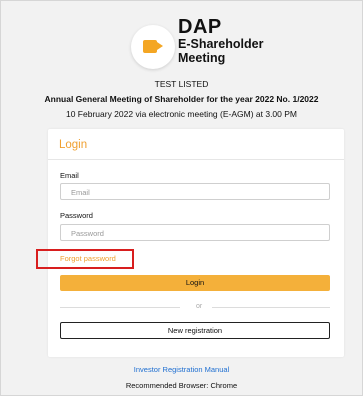  I want to click on dap-logo: DAP E-Shareholder Meeting, so click(211, 43).